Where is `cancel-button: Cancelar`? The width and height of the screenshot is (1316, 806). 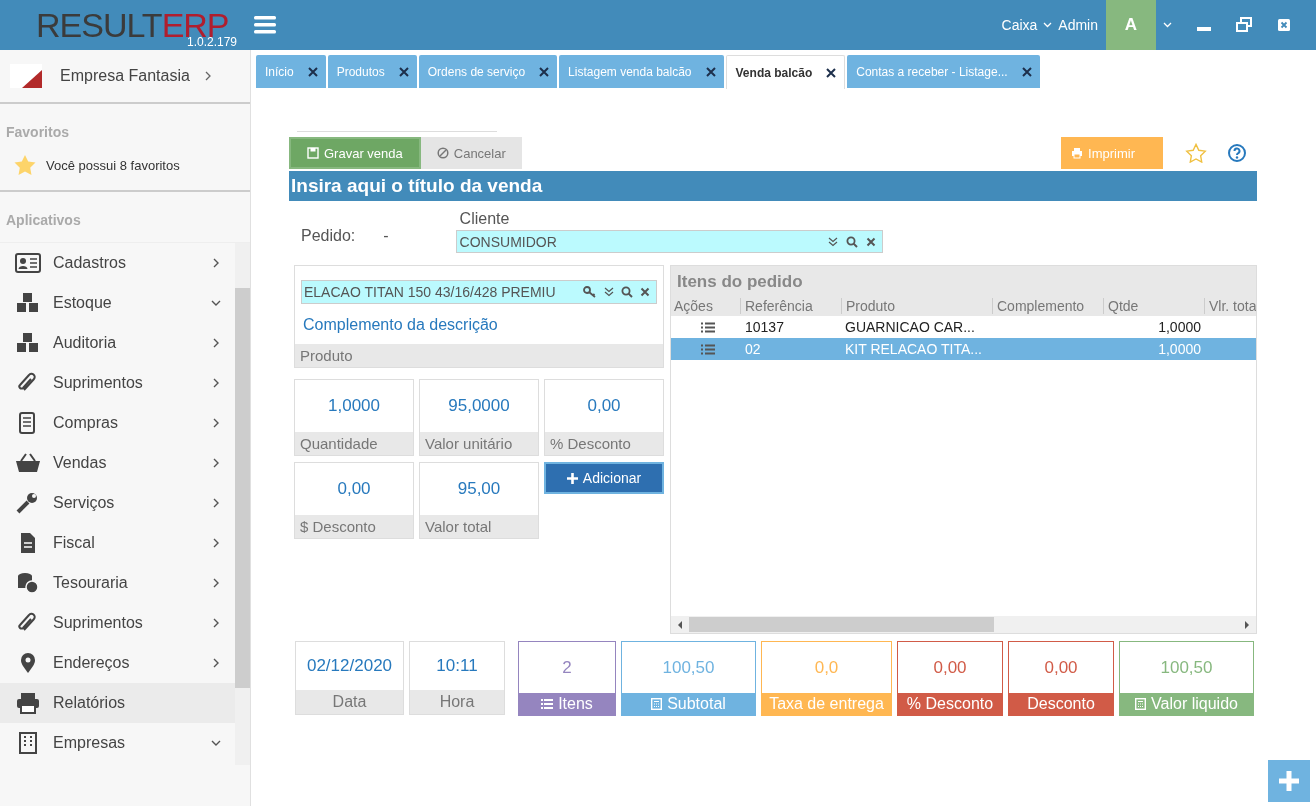 cancel-button: Cancelar is located at coordinates (471, 153).